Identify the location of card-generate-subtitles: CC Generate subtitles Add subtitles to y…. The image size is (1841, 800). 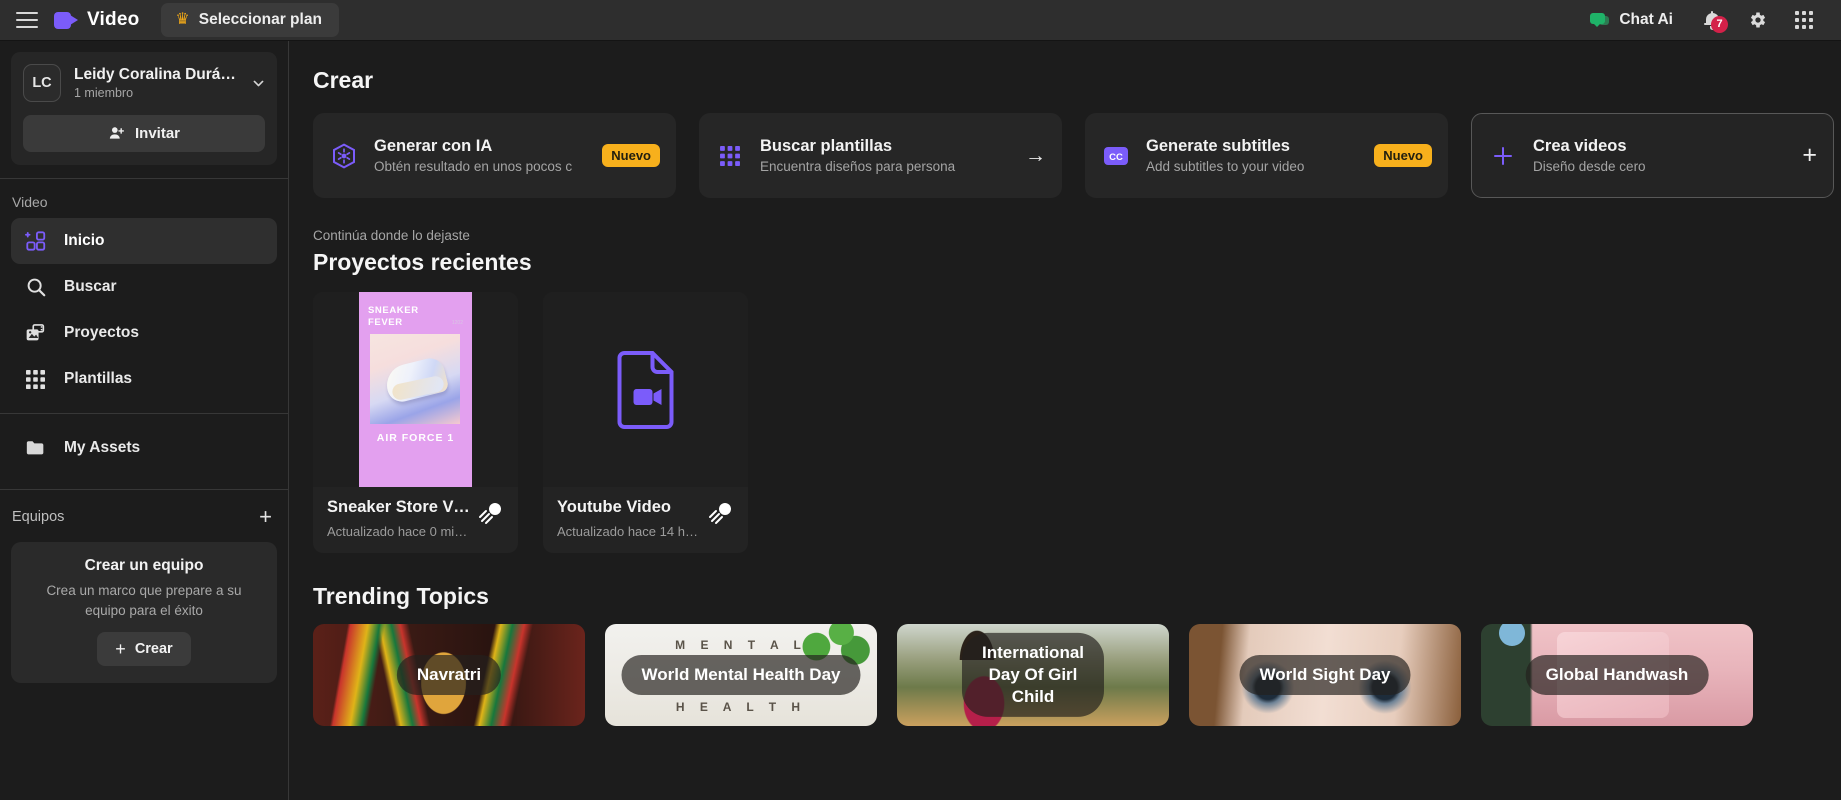
(1266, 155).